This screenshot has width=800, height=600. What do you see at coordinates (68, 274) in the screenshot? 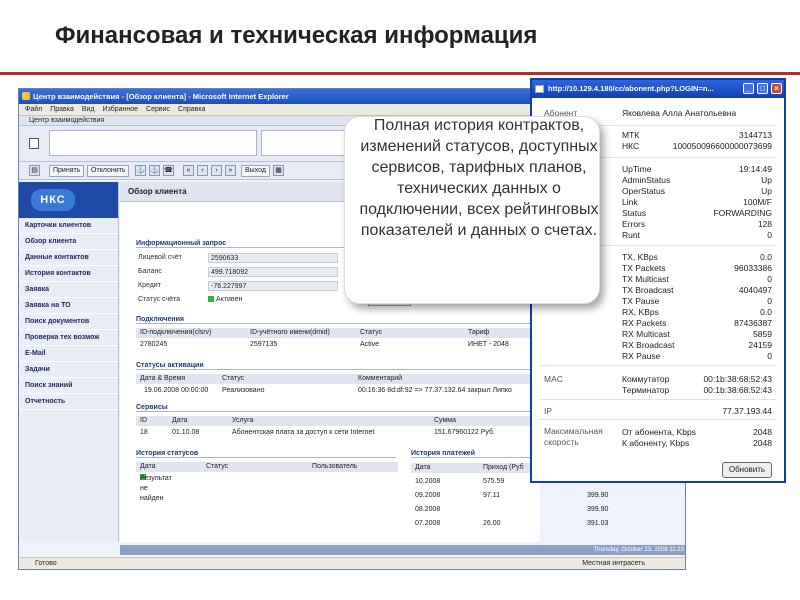
I see `sidebar-item-contact-history: История контактов` at bounding box center [68, 274].